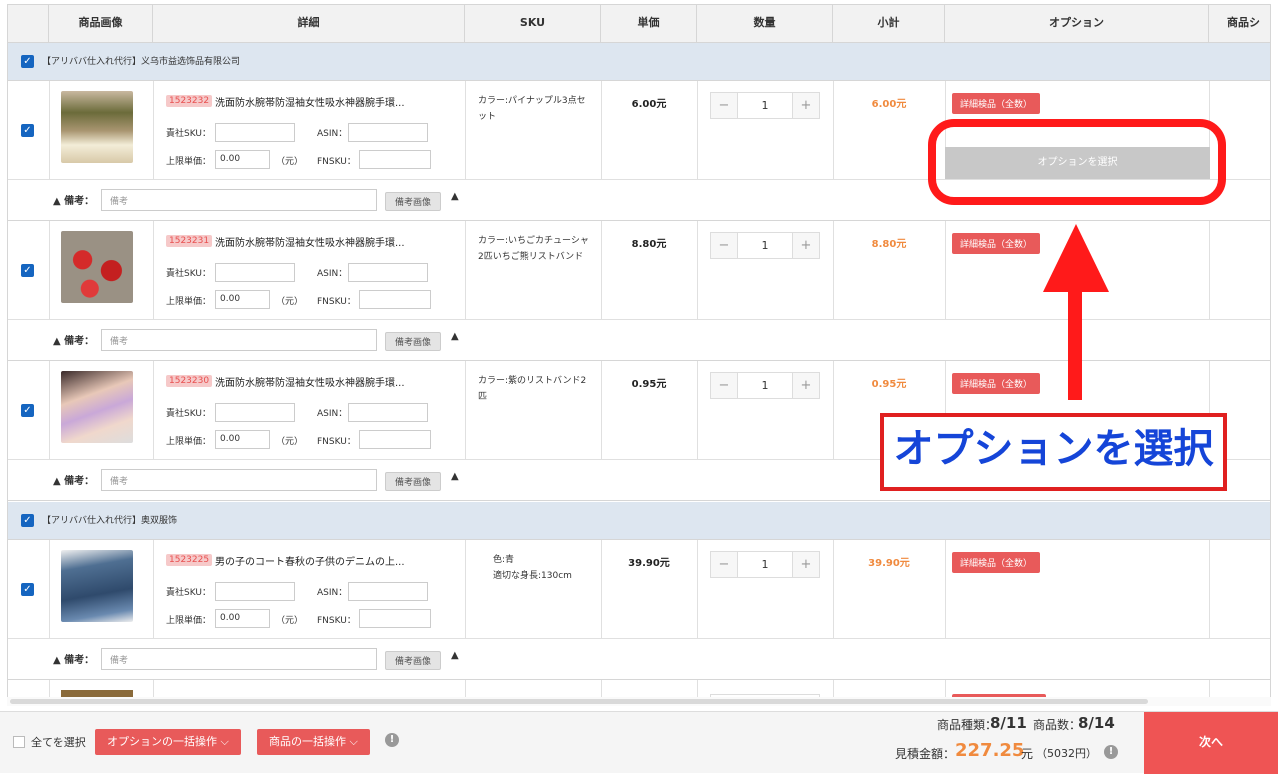 This screenshot has width=1278, height=774. What do you see at coordinates (1053, 452) in the screenshot?
I see `annotation-callout: オプションを選択` at bounding box center [1053, 452].